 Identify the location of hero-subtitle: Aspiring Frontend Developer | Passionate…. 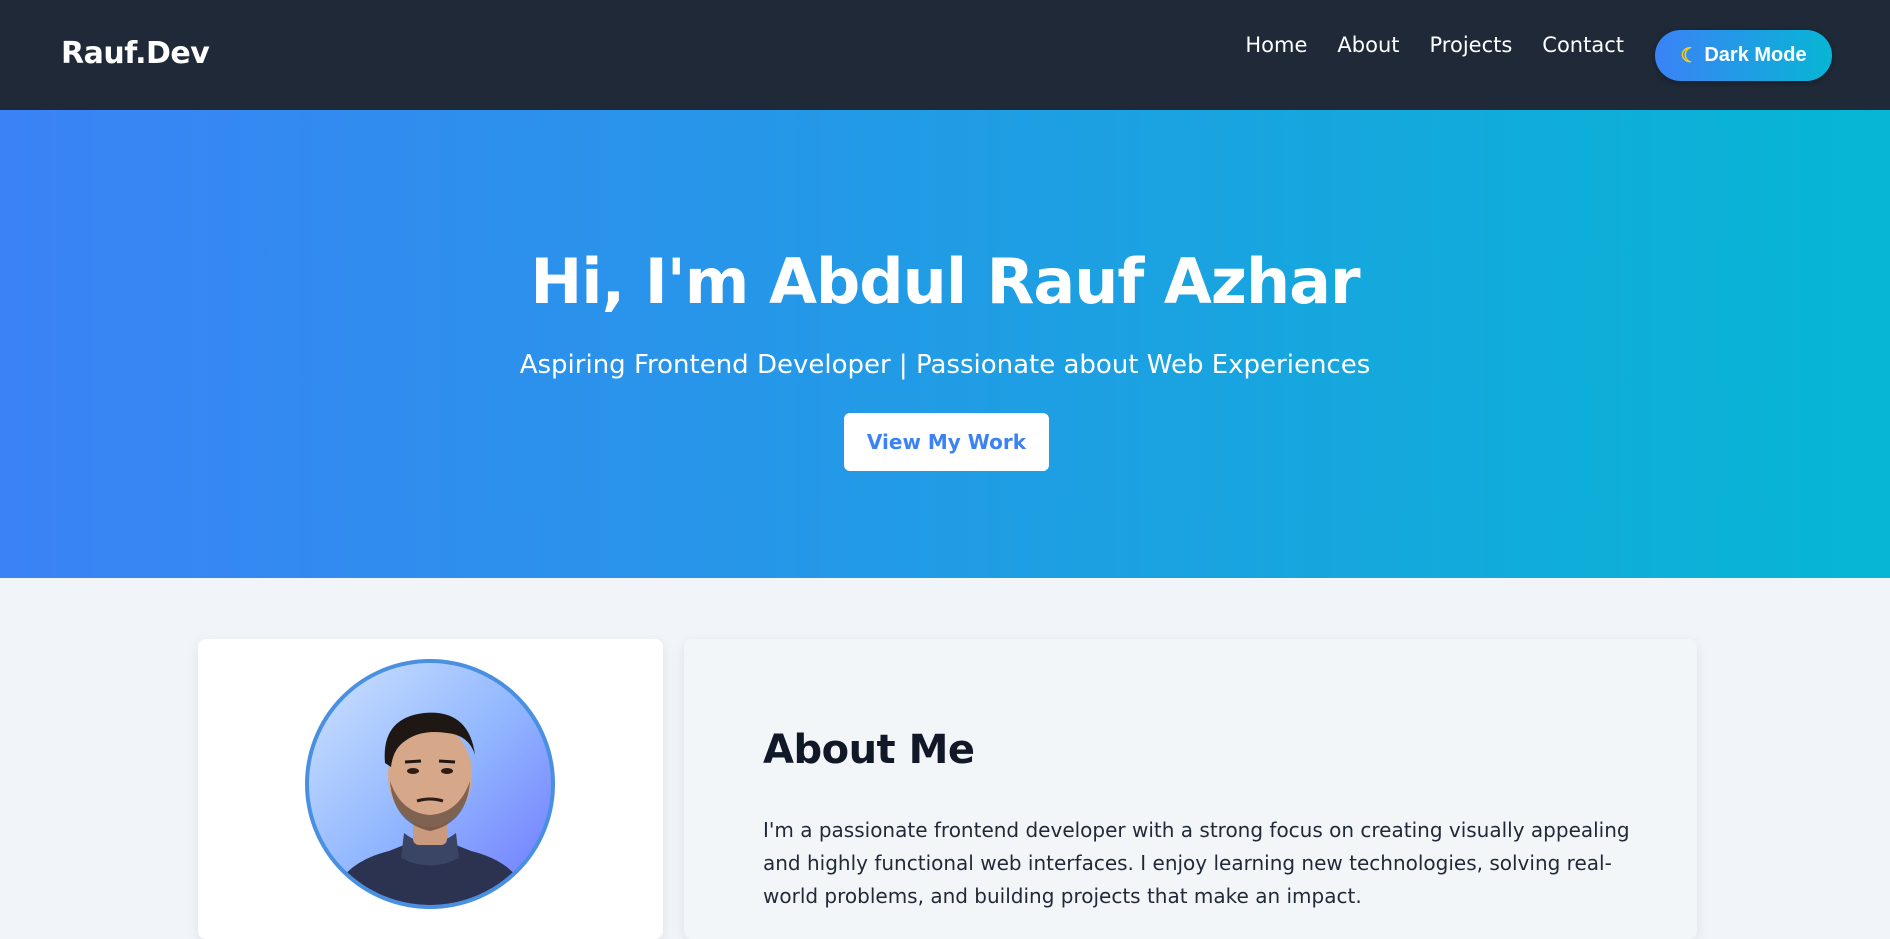
(945, 365).